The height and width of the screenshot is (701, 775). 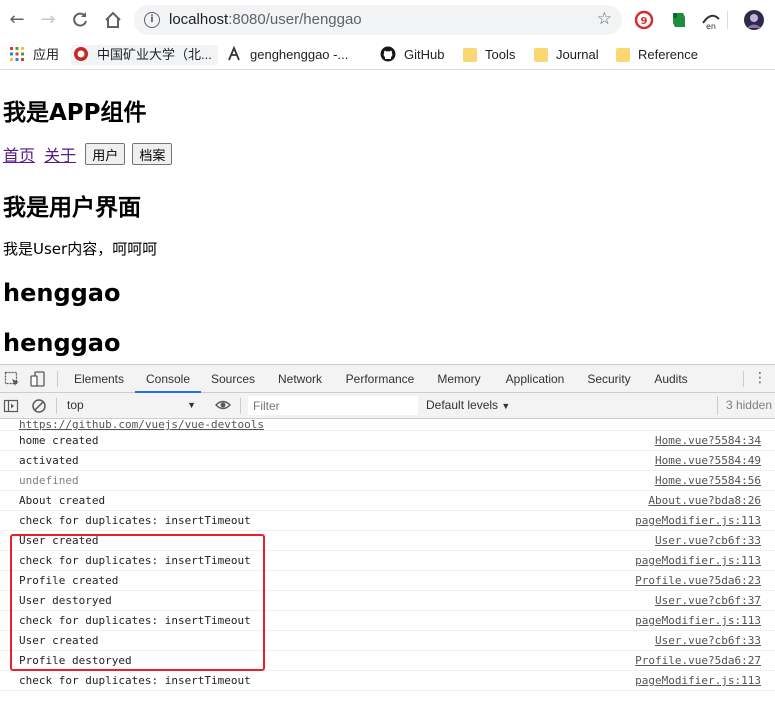 I want to click on user-text: 我是User内容，呵呵呵, so click(x=80, y=249).